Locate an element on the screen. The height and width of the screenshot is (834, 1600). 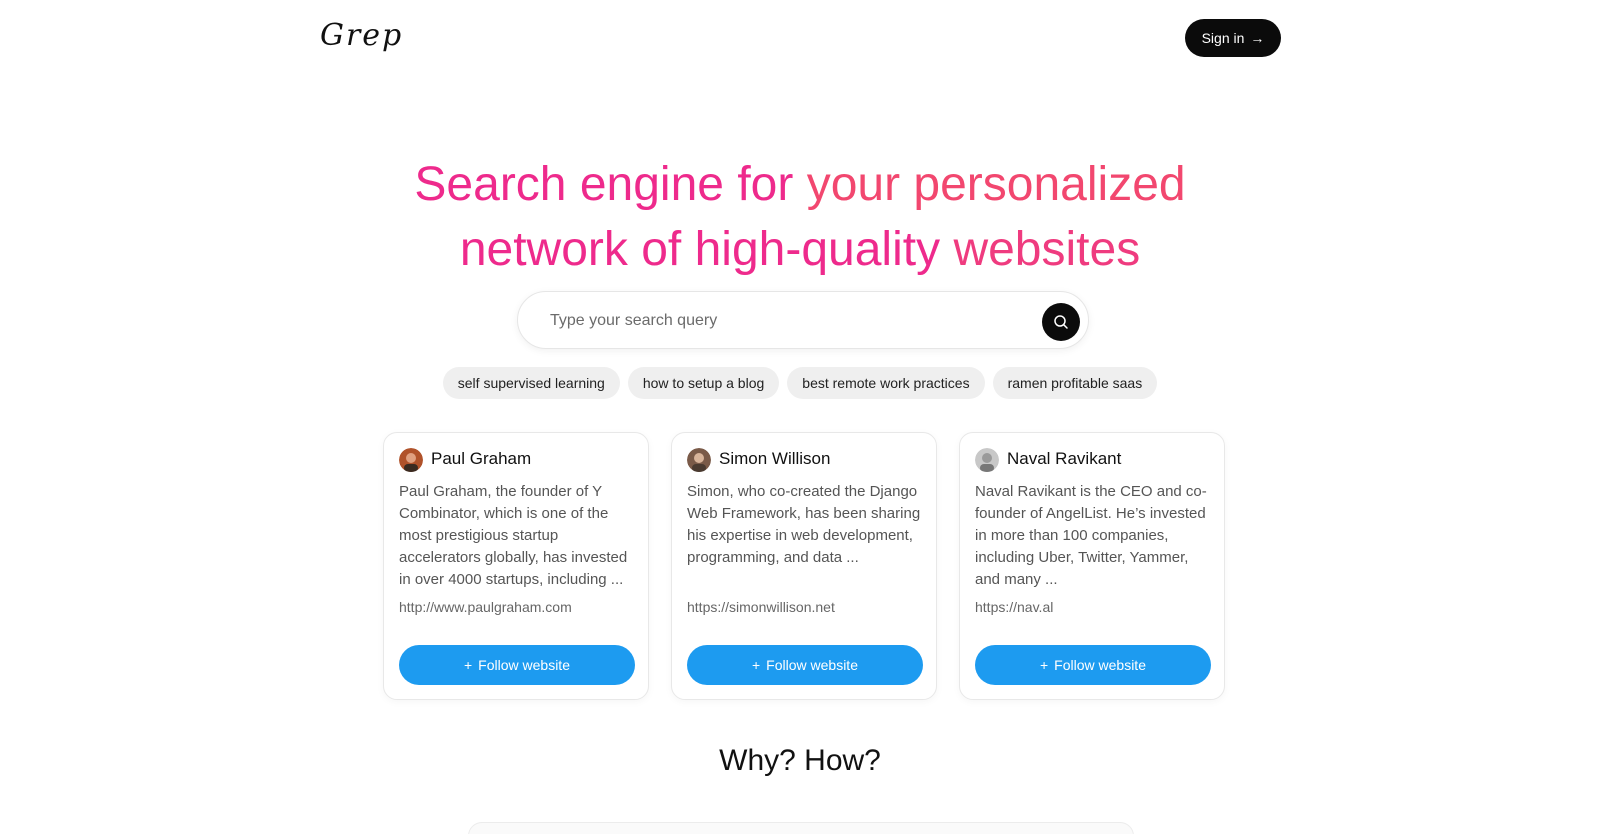
hero-word: high-quality is located at coordinates (817, 249).